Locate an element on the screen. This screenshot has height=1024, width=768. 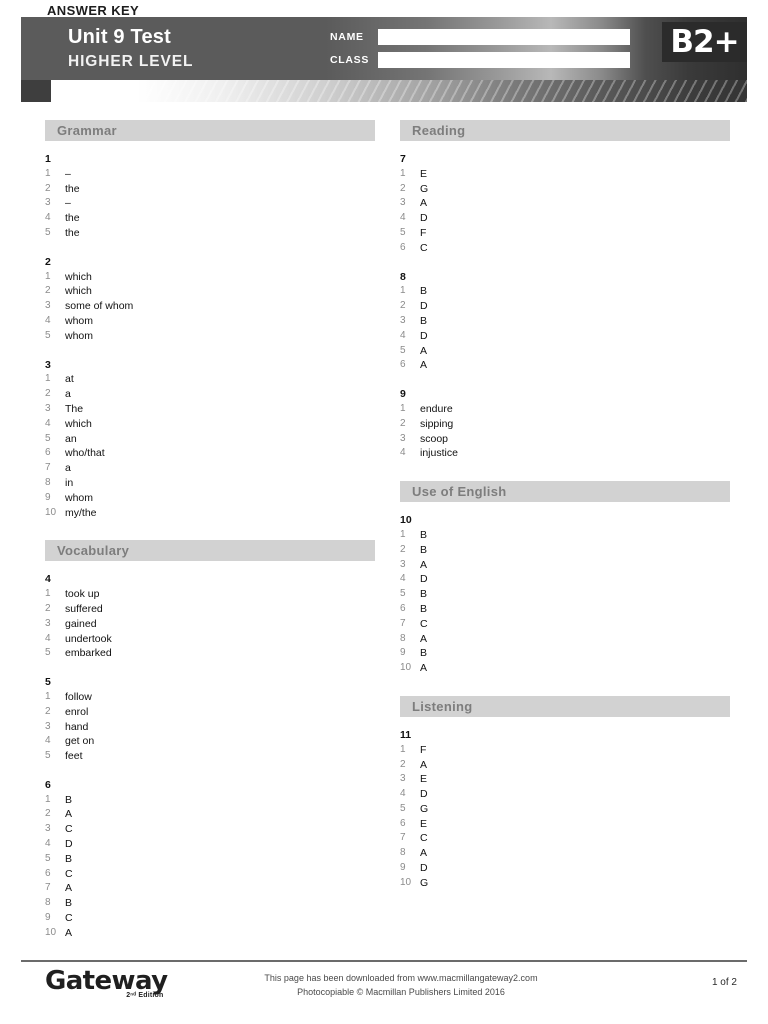
answer-value: scoop is located at coordinates (434, 438).